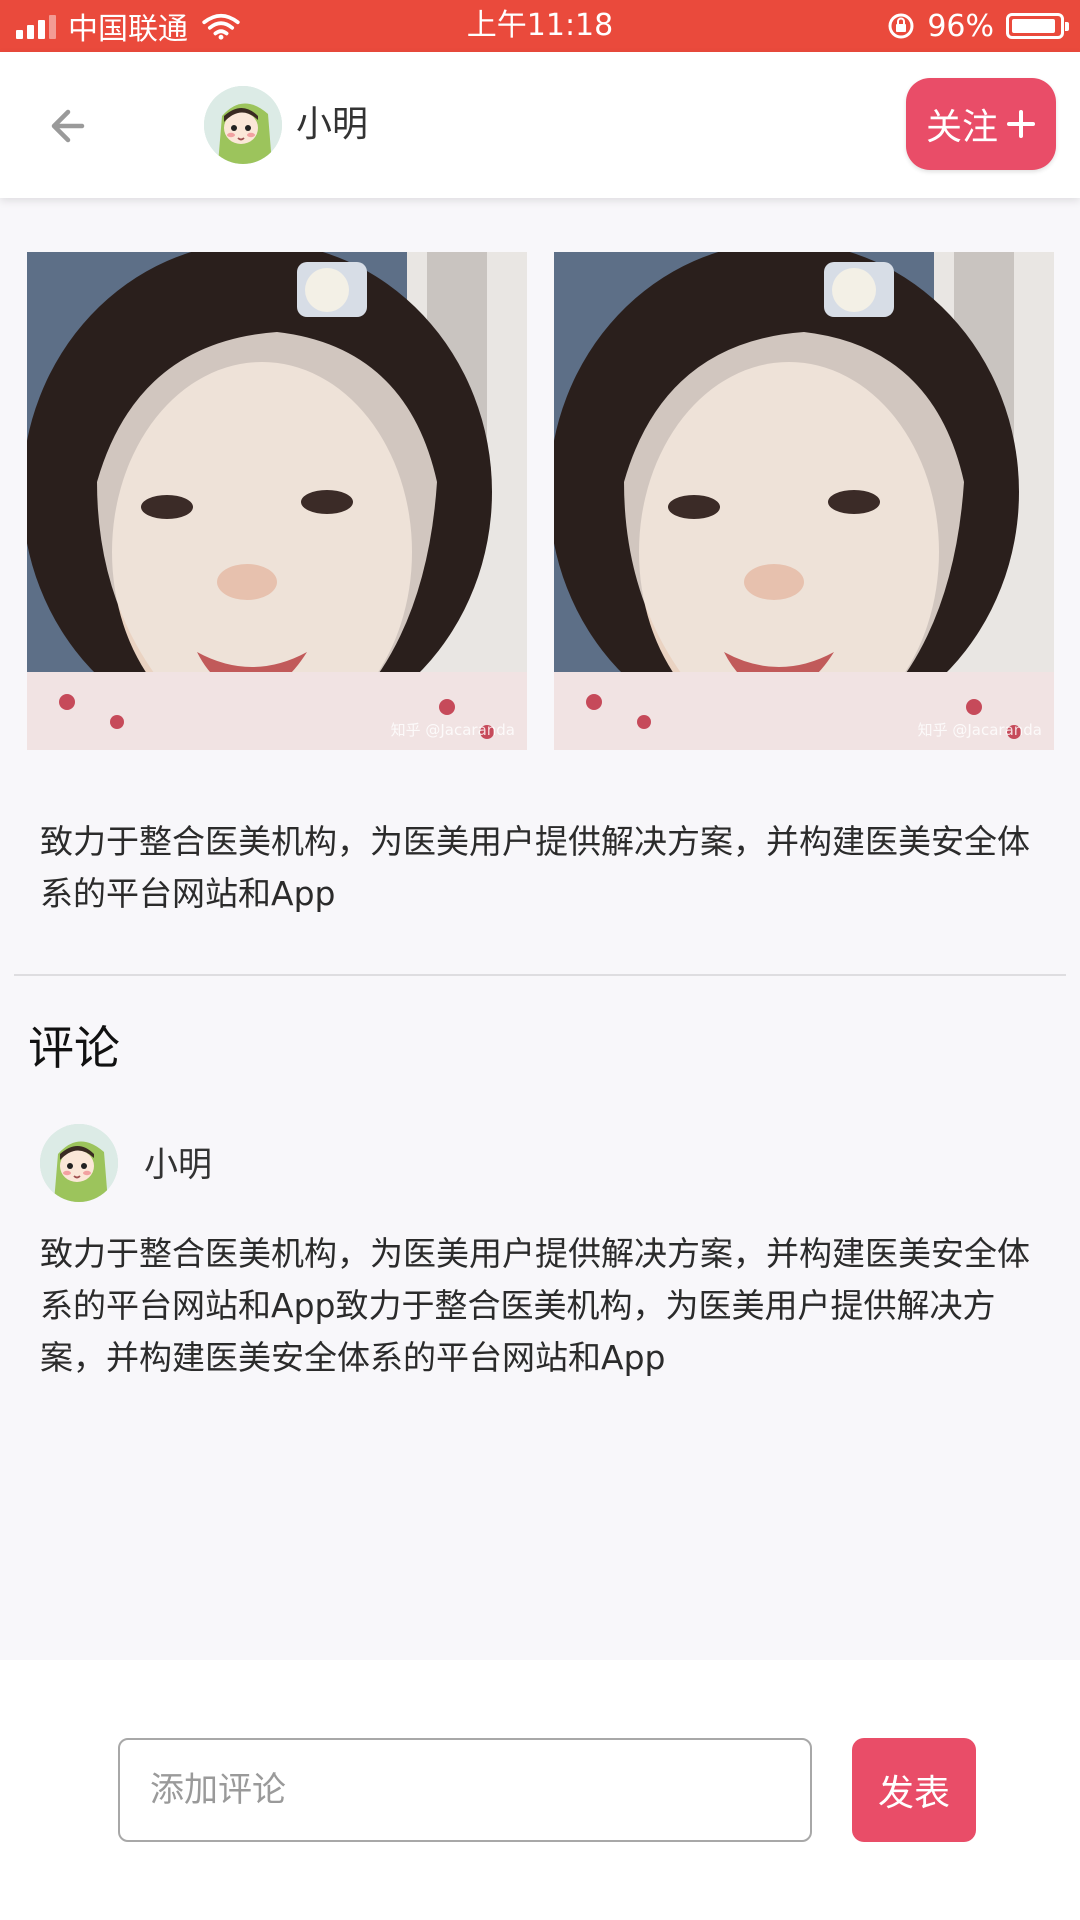 This screenshot has width=1080, height=1920. I want to click on post-photo-2: 知乎 @Jacaranda, so click(804, 501).